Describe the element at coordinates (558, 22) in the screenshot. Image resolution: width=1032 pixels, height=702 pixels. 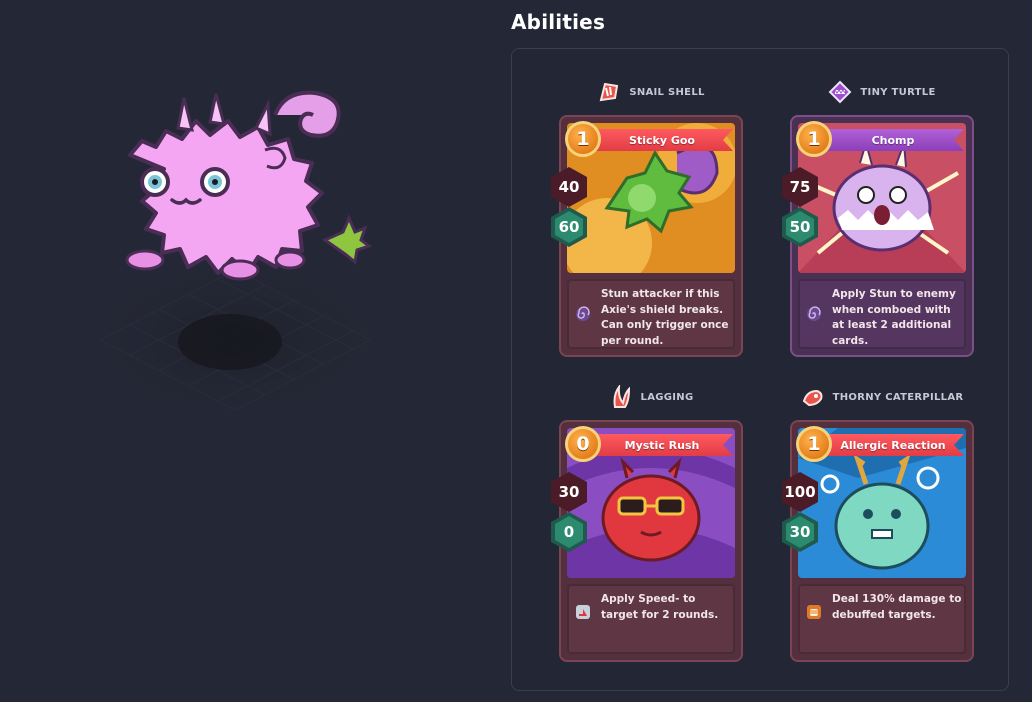
I see `abilities-heading: Abilities` at that location.